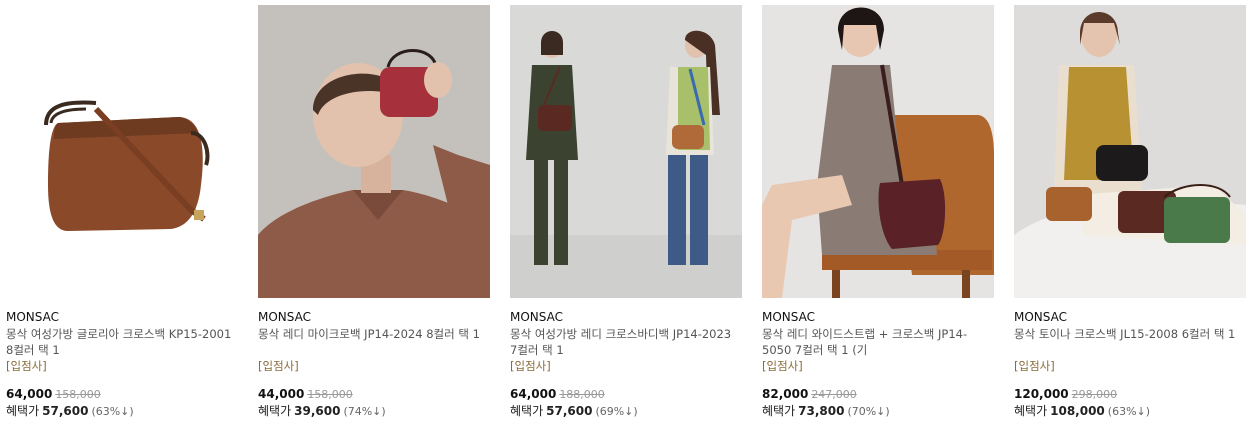 The height and width of the screenshot is (433, 1258). I want to click on price-row: 44,000 158,000, so click(374, 394).